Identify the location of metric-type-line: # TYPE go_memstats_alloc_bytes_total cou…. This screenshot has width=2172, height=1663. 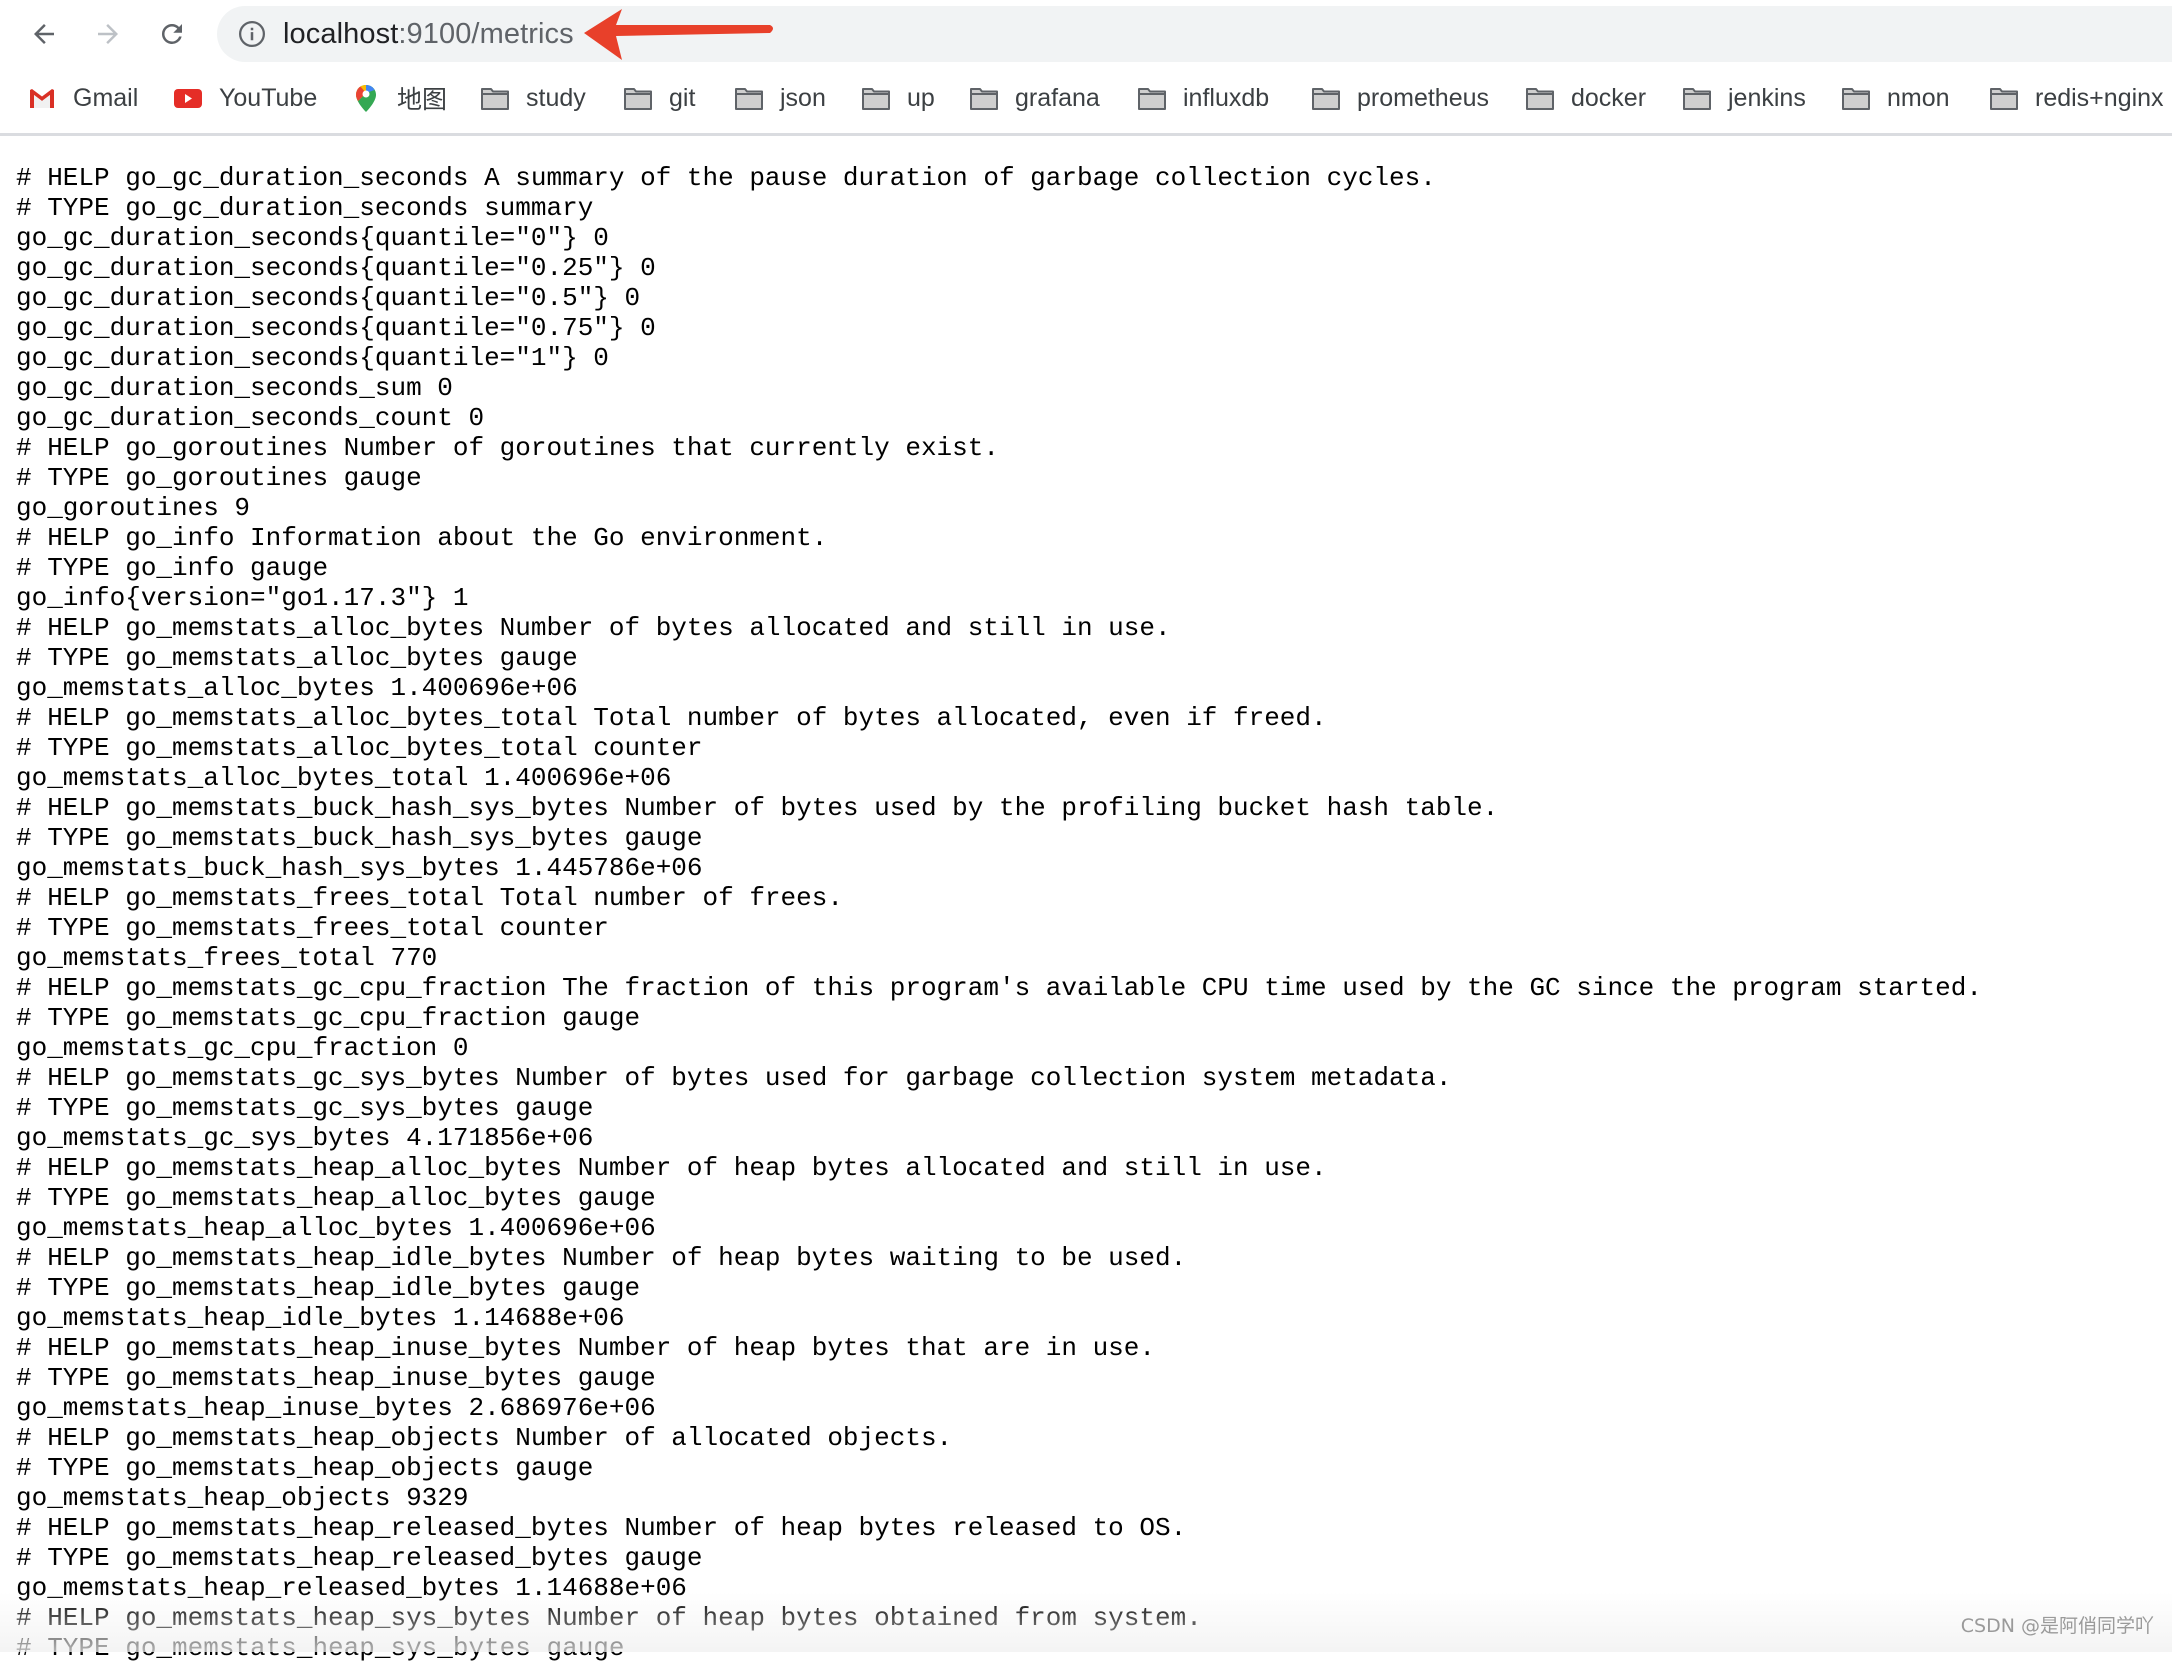
(359, 748).